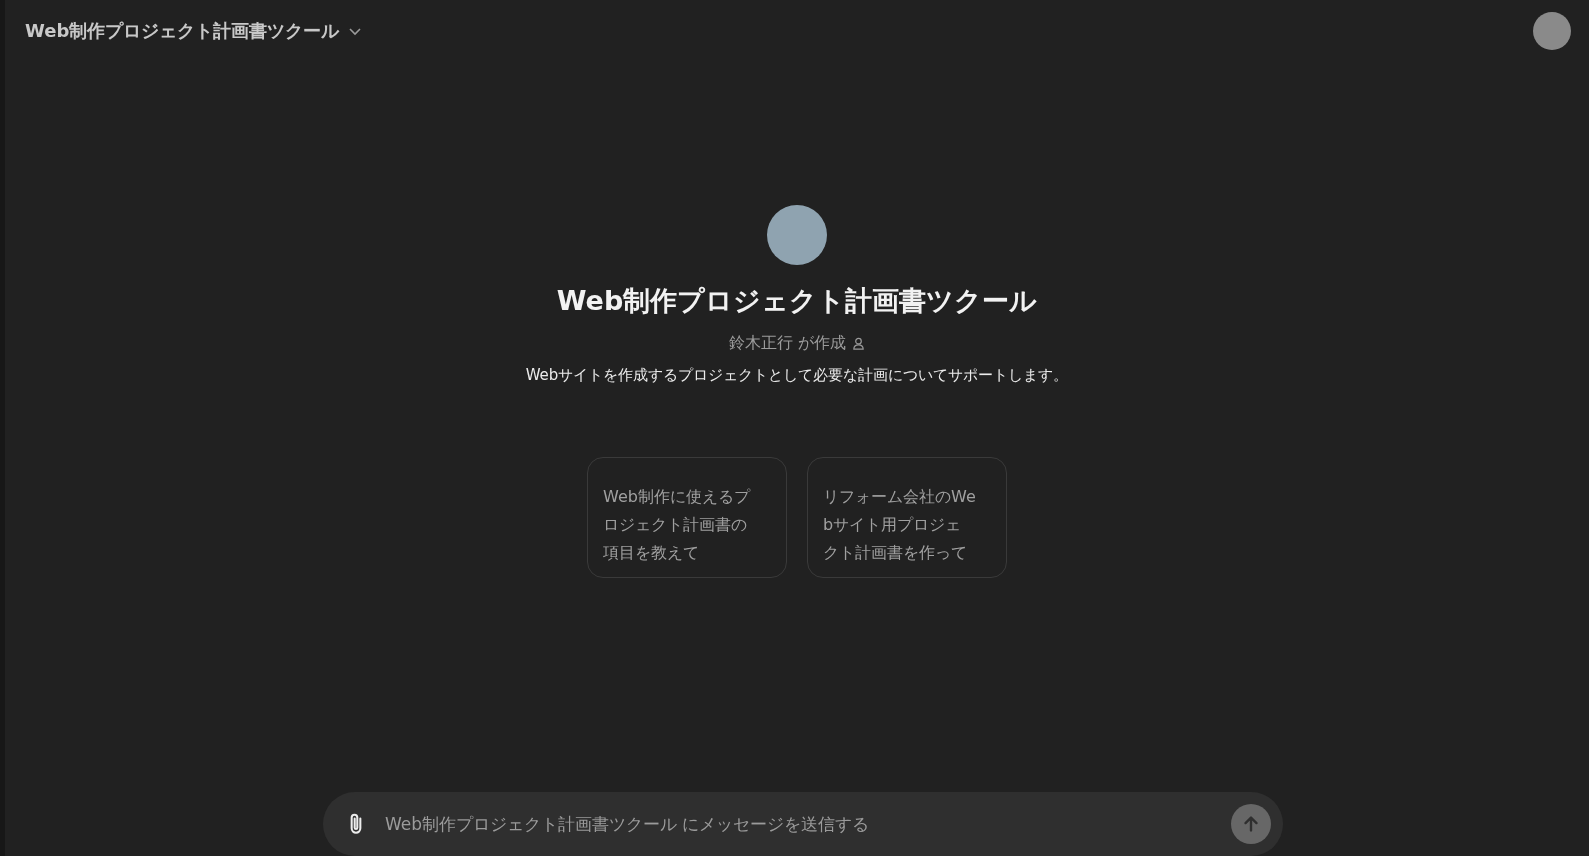  I want to click on user-avatar, so click(1552, 31).